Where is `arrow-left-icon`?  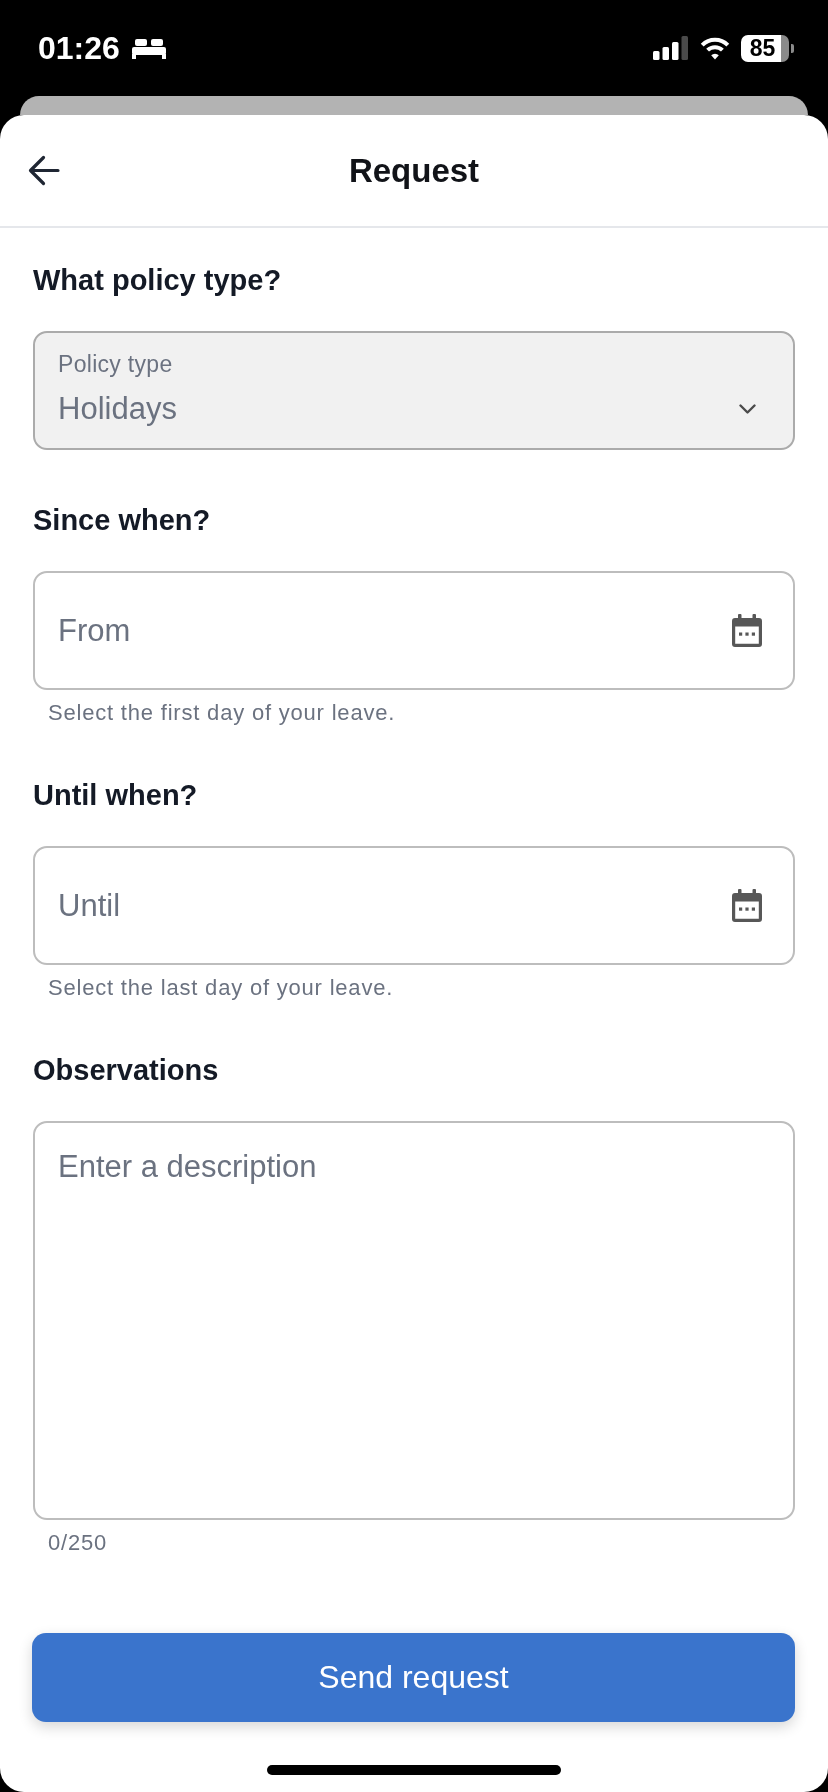
arrow-left-icon is located at coordinates (44, 170).